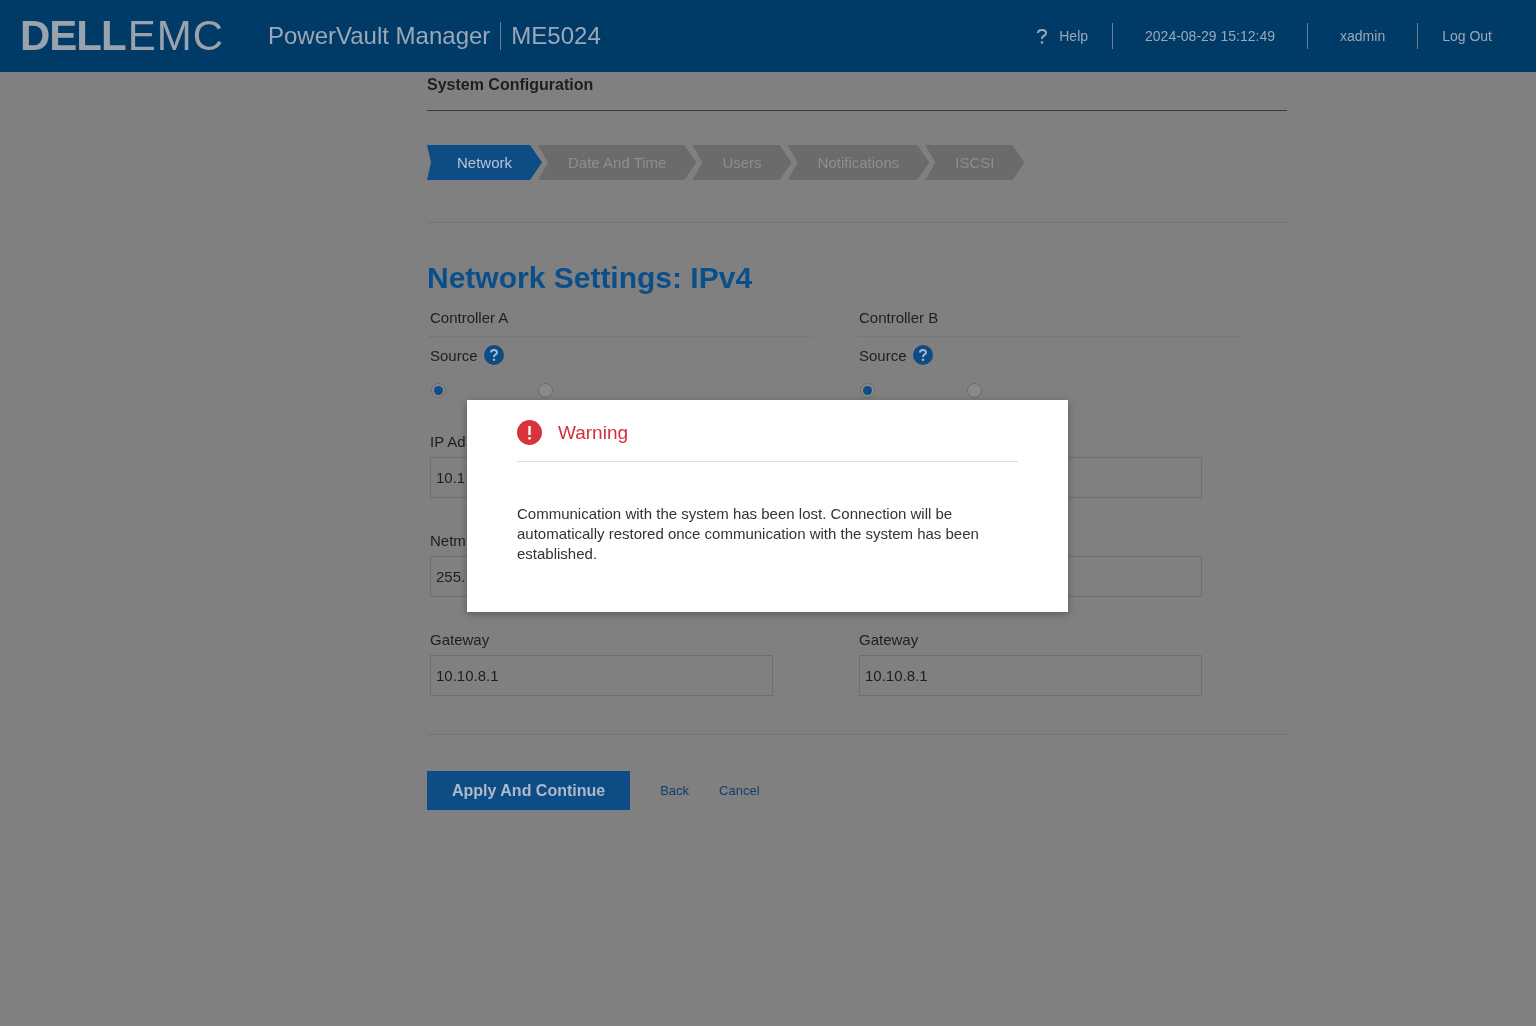  What do you see at coordinates (448, 442) in the screenshot?
I see `field-label: IP Ad` at bounding box center [448, 442].